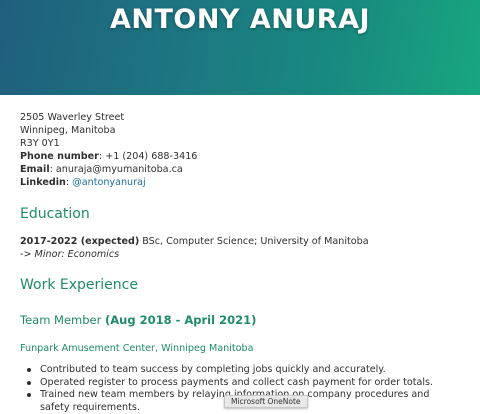  Describe the element at coordinates (245, 156) in the screenshot. I see `phone-line: Phone number: +1 (204) 688-3416` at that location.